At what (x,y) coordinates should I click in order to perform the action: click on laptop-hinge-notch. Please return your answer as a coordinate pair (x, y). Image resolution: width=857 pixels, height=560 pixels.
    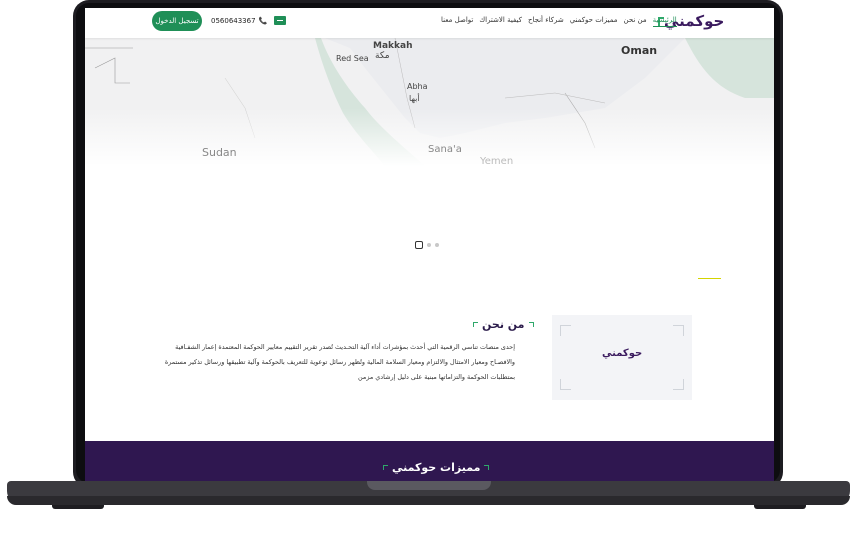
    Looking at the image, I should click on (429, 485).